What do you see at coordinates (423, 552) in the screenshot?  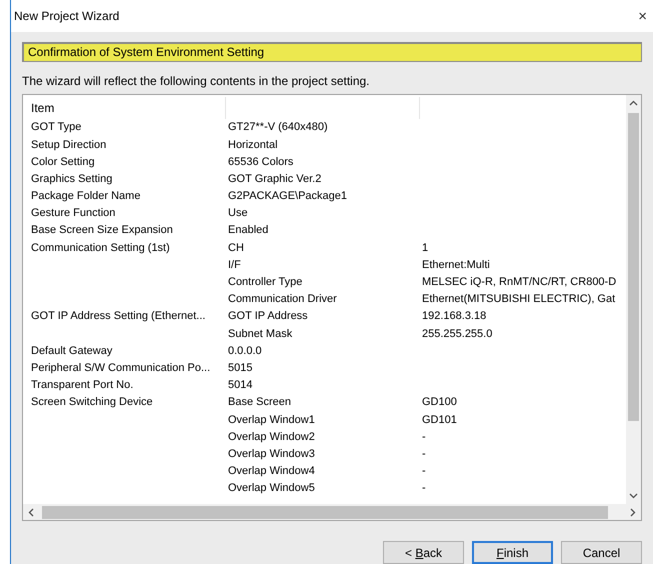 I see `dialog-button: < Back` at bounding box center [423, 552].